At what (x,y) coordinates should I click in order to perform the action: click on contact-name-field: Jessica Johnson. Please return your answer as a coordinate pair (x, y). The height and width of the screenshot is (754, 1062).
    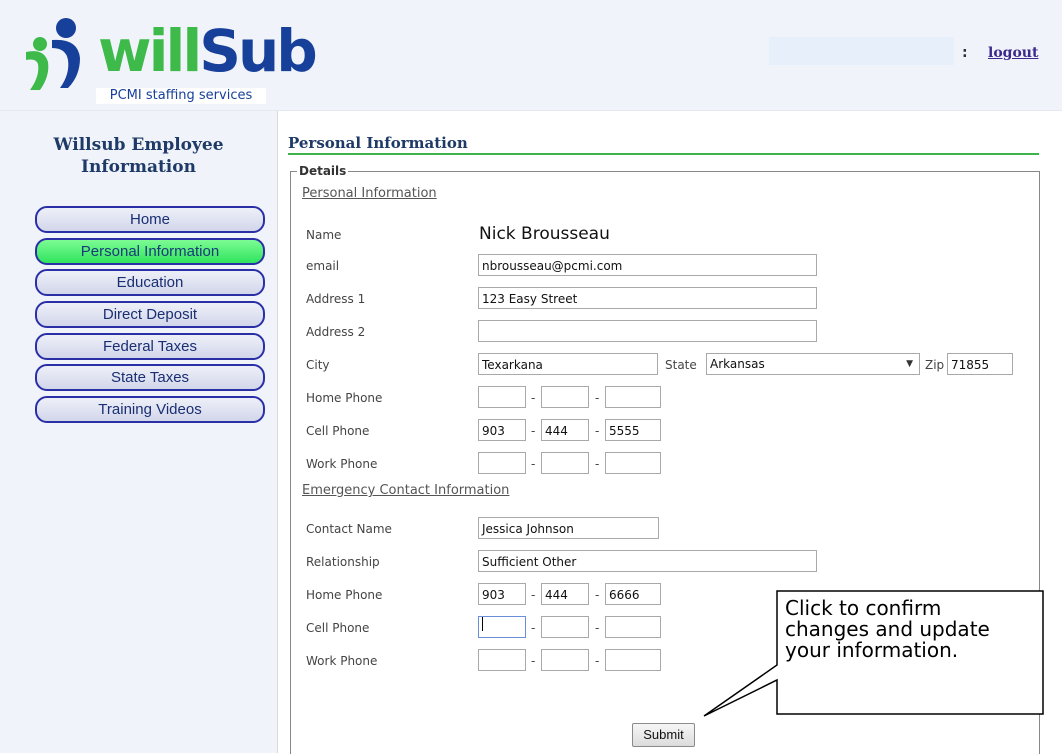
    Looking at the image, I should click on (568, 528).